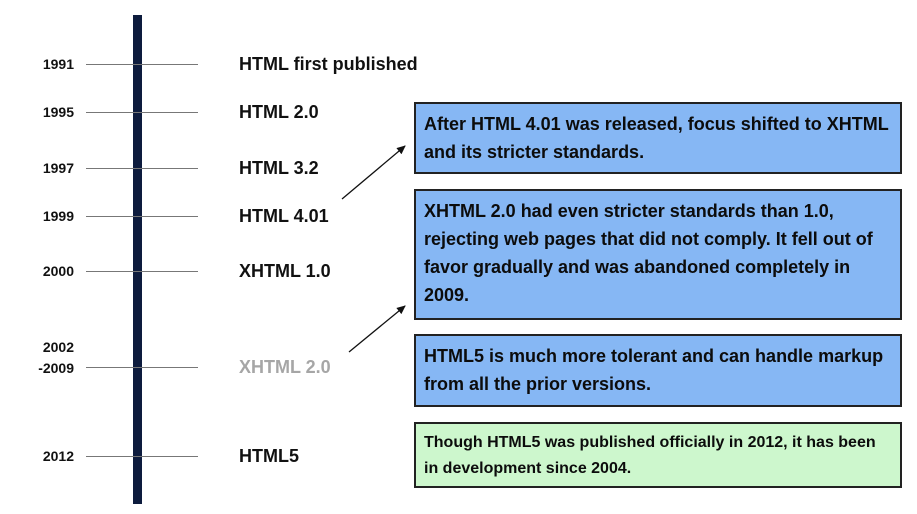 The image size is (917, 514). Describe the element at coordinates (377, 329) in the screenshot. I see `arrow-xhtml2-to-note` at that location.